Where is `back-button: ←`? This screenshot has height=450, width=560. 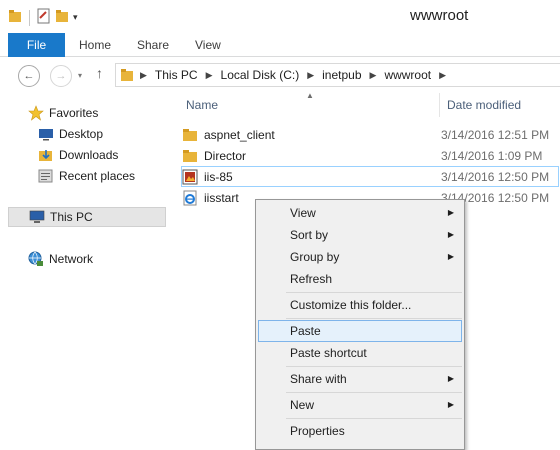 back-button: ← is located at coordinates (29, 76).